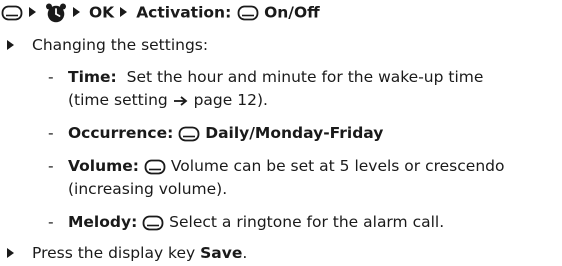 The image size is (562, 266). What do you see at coordinates (292, 12) in the screenshot?
I see `onoff-value: On/Off` at bounding box center [292, 12].